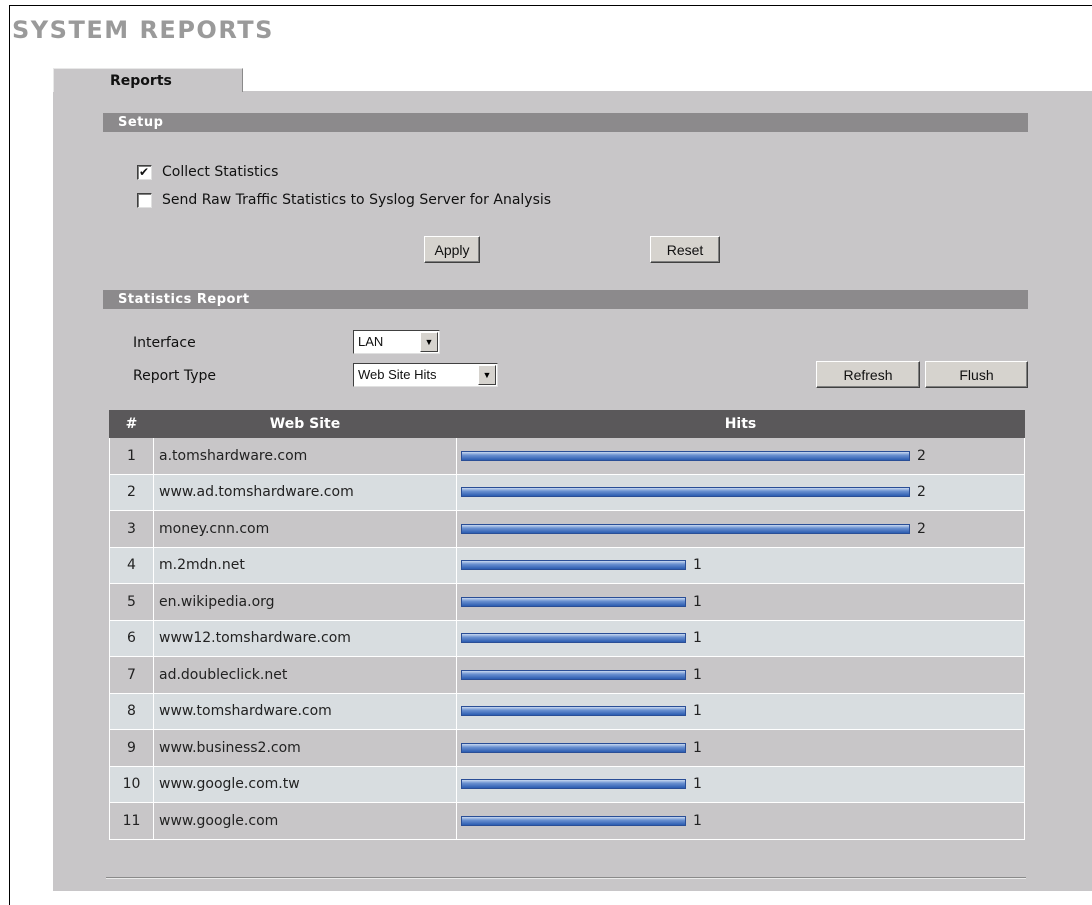 This screenshot has width=1092, height=905. I want to click on row-web-site: www.ad.tomshardware.com, so click(305, 492).